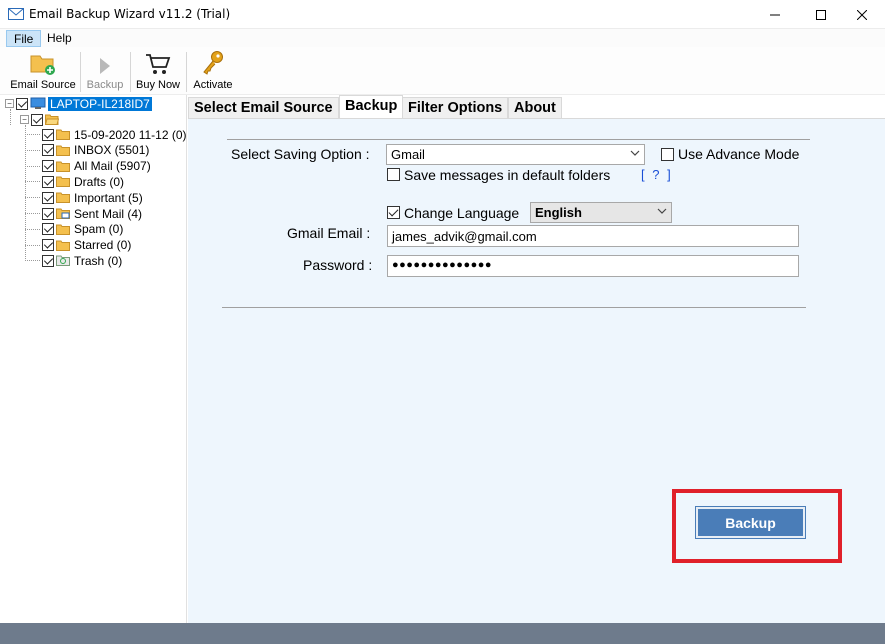 This screenshot has height=644, width=885. I want to click on menu-help: Help, so click(59, 38).